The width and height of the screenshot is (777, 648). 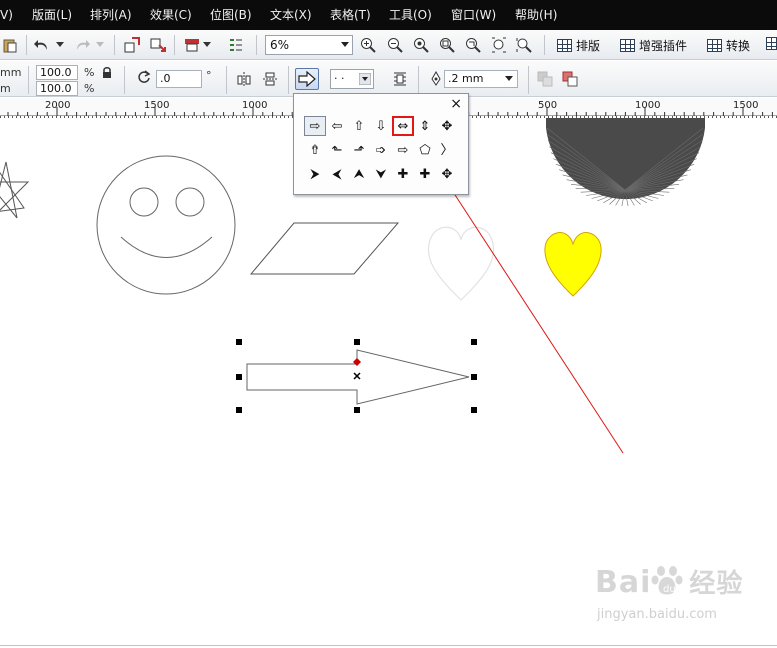 I want to click on property-bar, so click(x=388, y=79).